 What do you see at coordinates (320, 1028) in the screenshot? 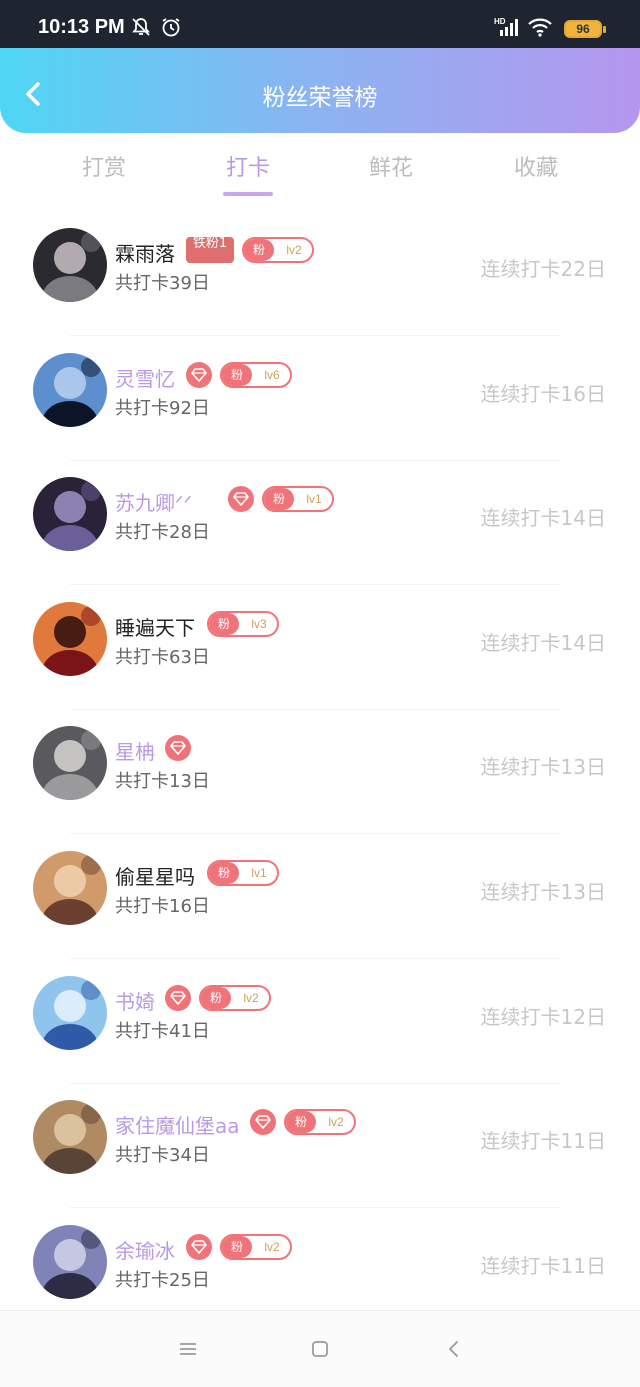
I see `list-item: 书婍 粉 lv2 共打卡41日 连续打卡12日` at bounding box center [320, 1028].